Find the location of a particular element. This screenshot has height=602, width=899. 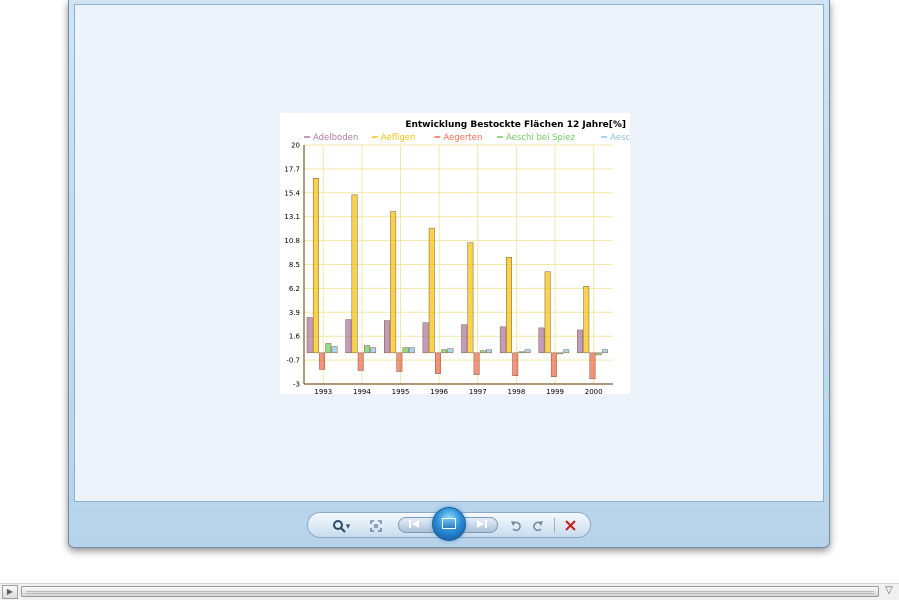

x-tick-label: 1997 is located at coordinates (478, 391).